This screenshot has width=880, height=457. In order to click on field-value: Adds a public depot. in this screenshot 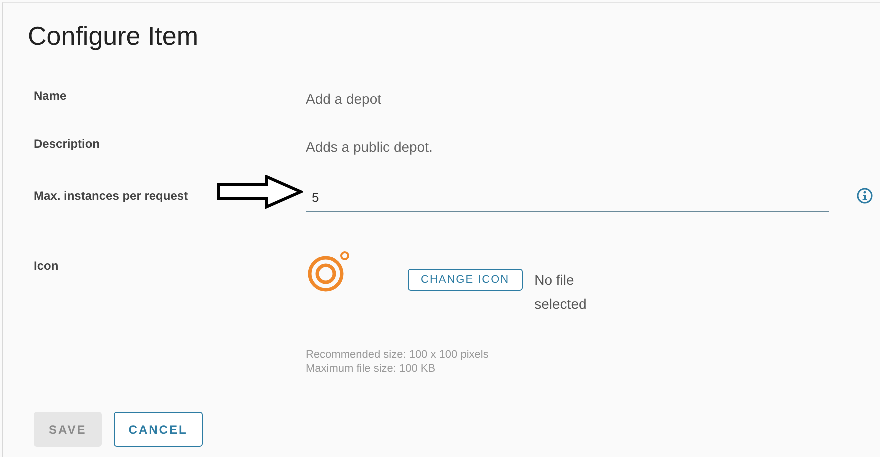, I will do `click(369, 146)`.